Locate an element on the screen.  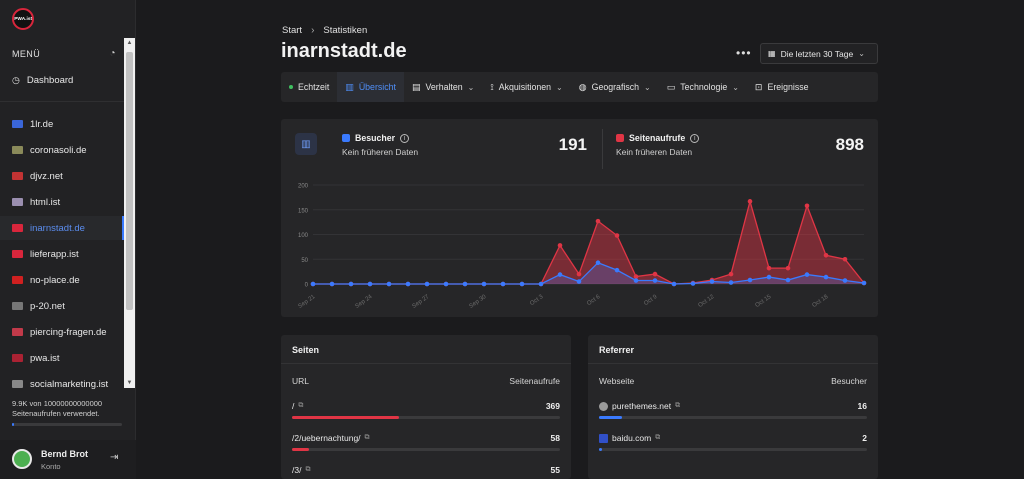
chart-icon: ▥ is located at coordinates (306, 144).